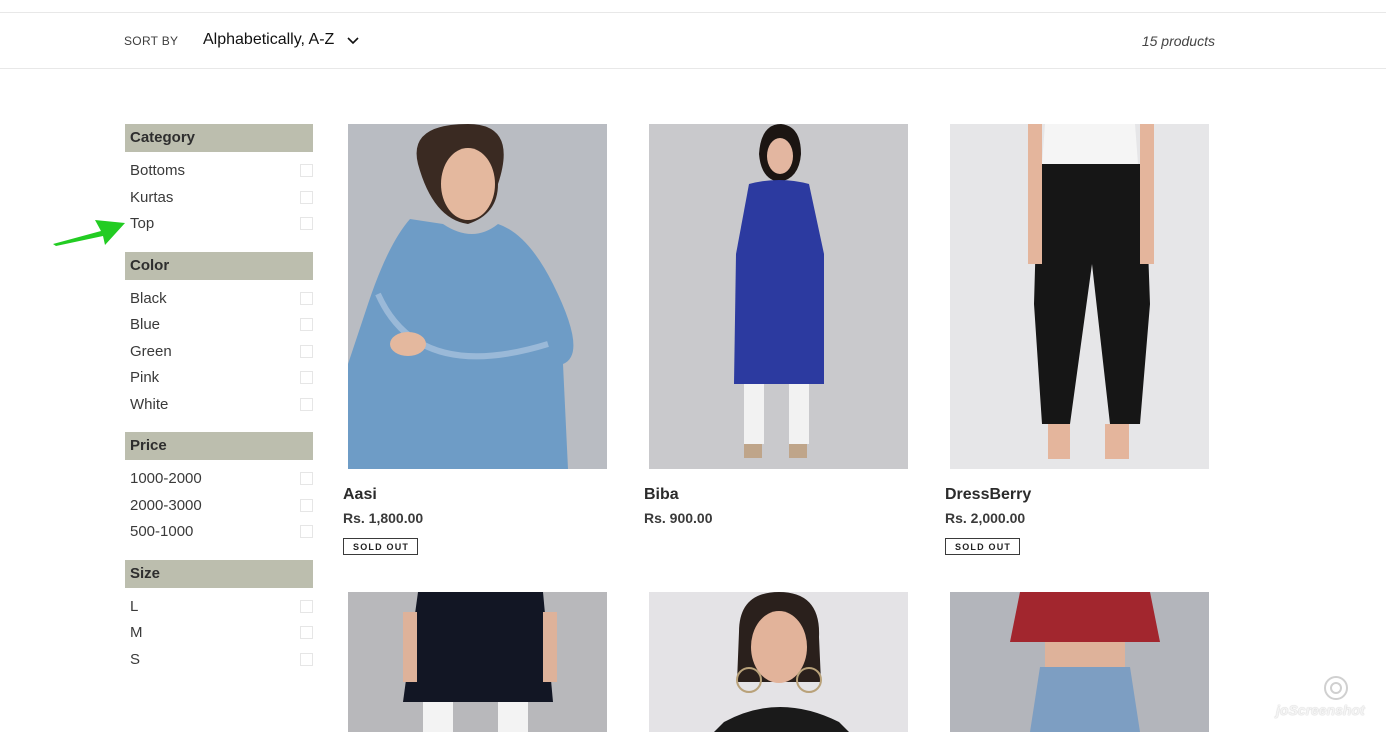 The width and height of the screenshot is (1386, 732). What do you see at coordinates (1178, 41) in the screenshot?
I see `product-count: 15 products` at bounding box center [1178, 41].